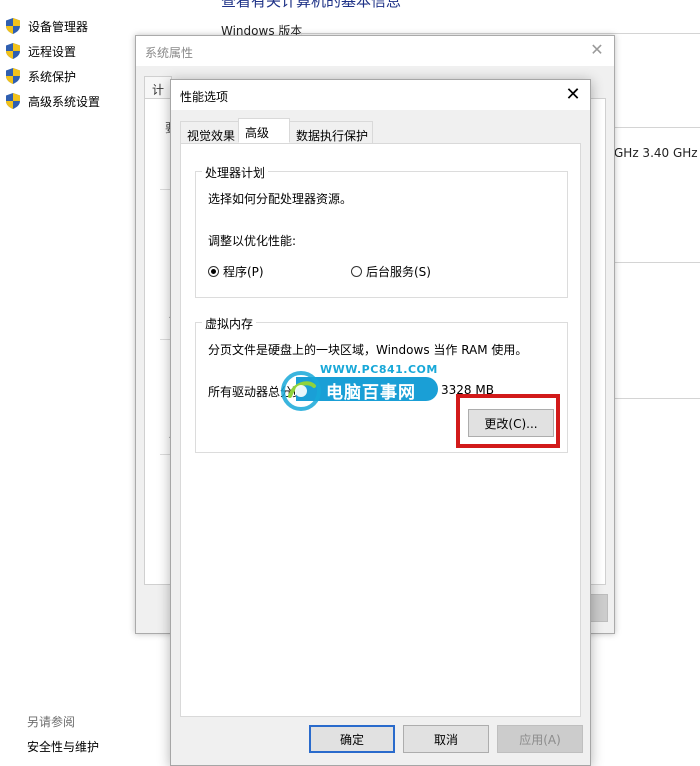  What do you see at coordinates (51, 722) in the screenshot?
I see `see-also-heading: 另请参阅` at bounding box center [51, 722].